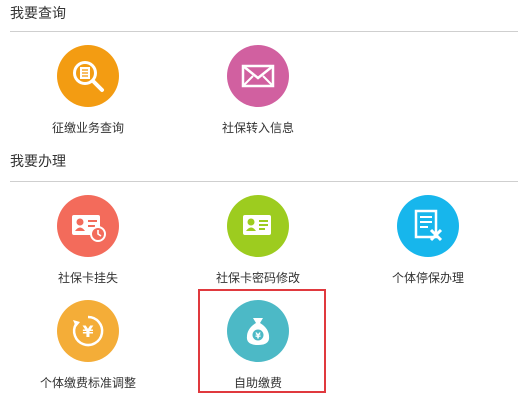  I want to click on tile-individual-payment-adjust: ¥ 个体缴费标准调整, so click(88, 345).